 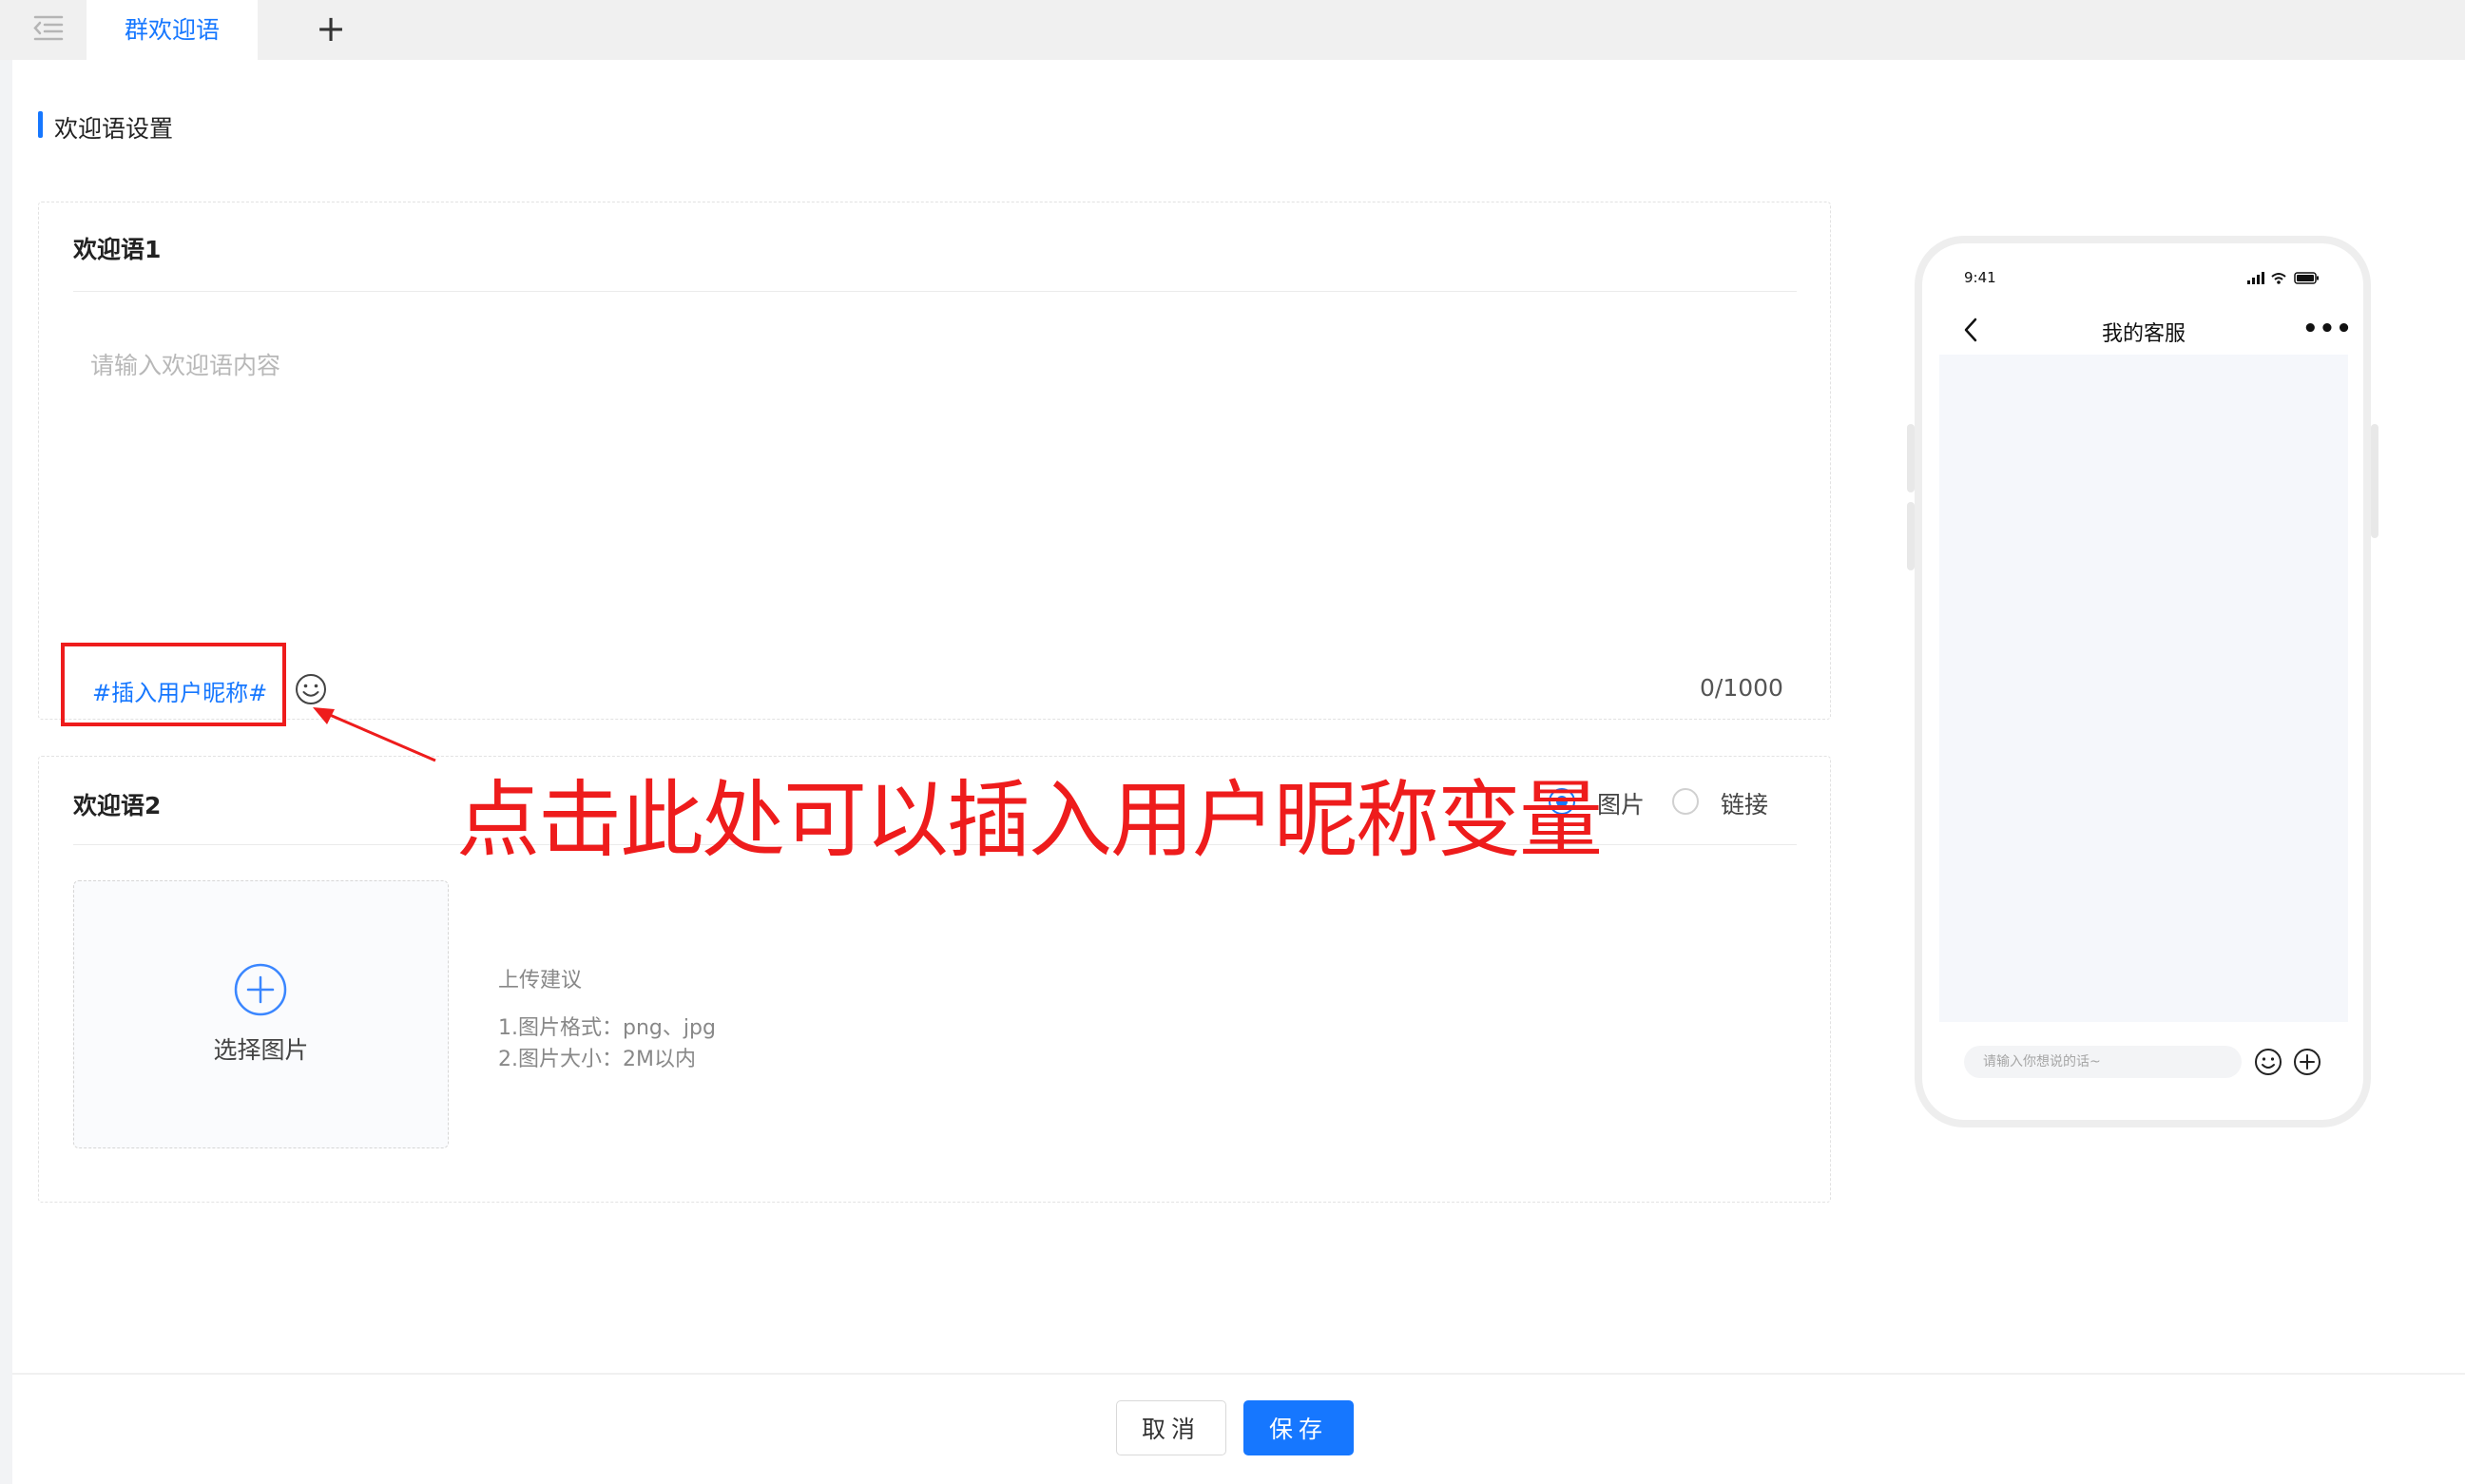 I want to click on char-count: 0/1000, so click(x=1741, y=688).